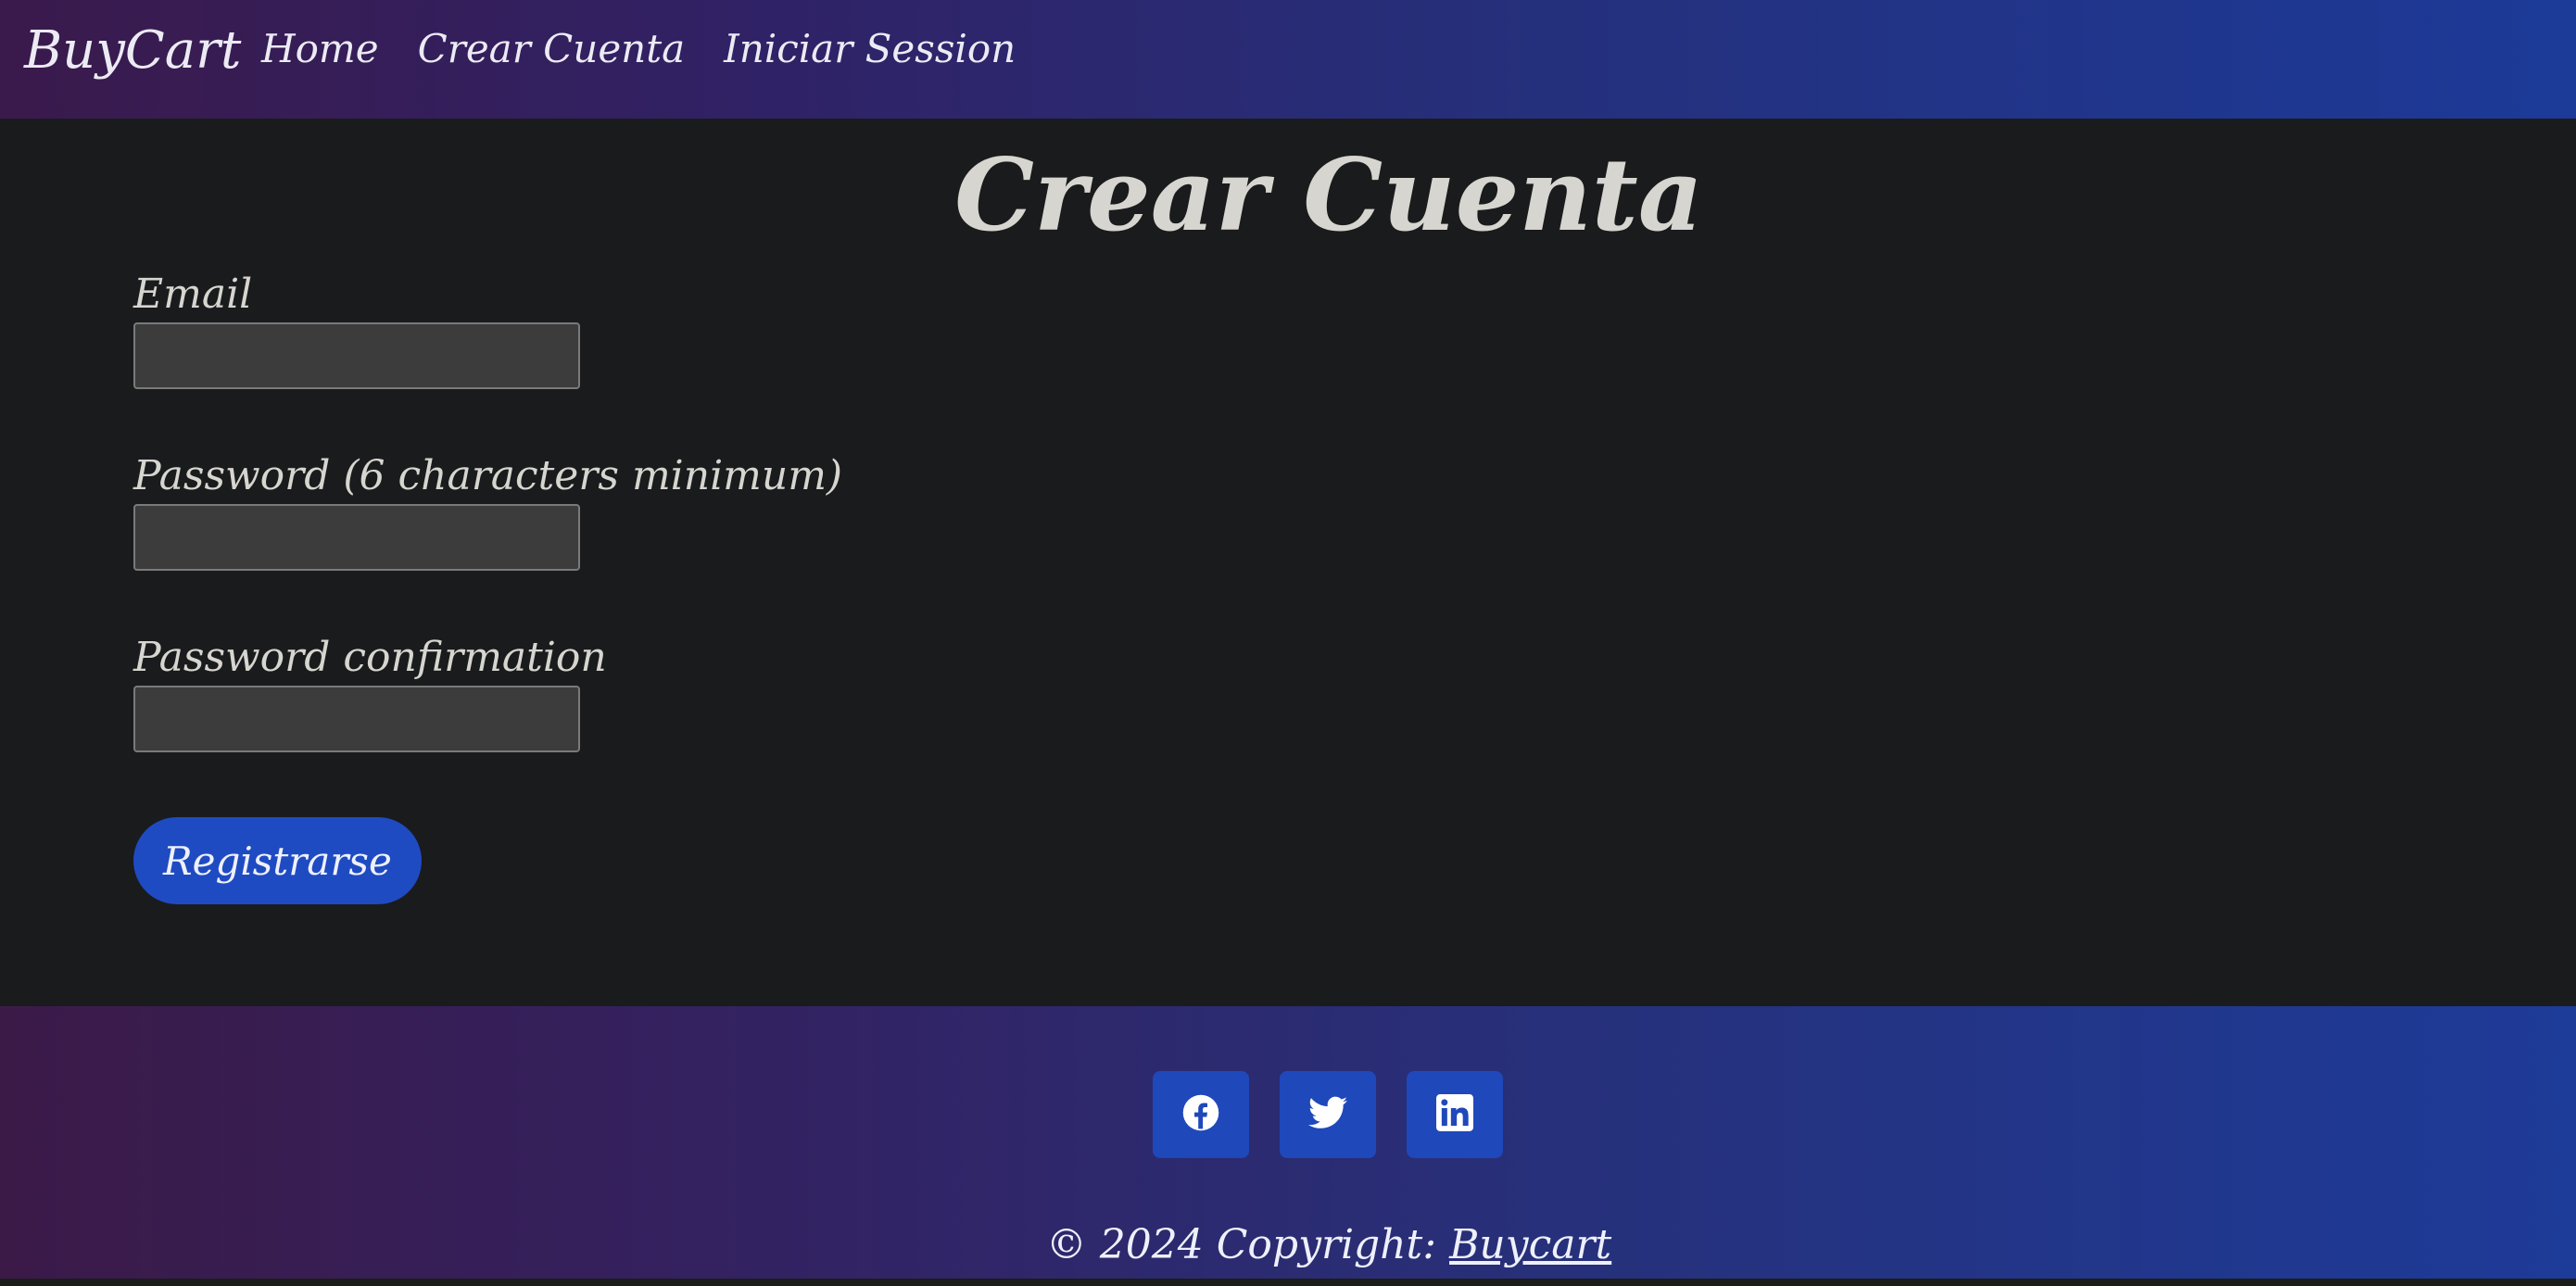 The width and height of the screenshot is (2576, 1286). I want to click on copyright-link: Buycart, so click(1530, 1245).